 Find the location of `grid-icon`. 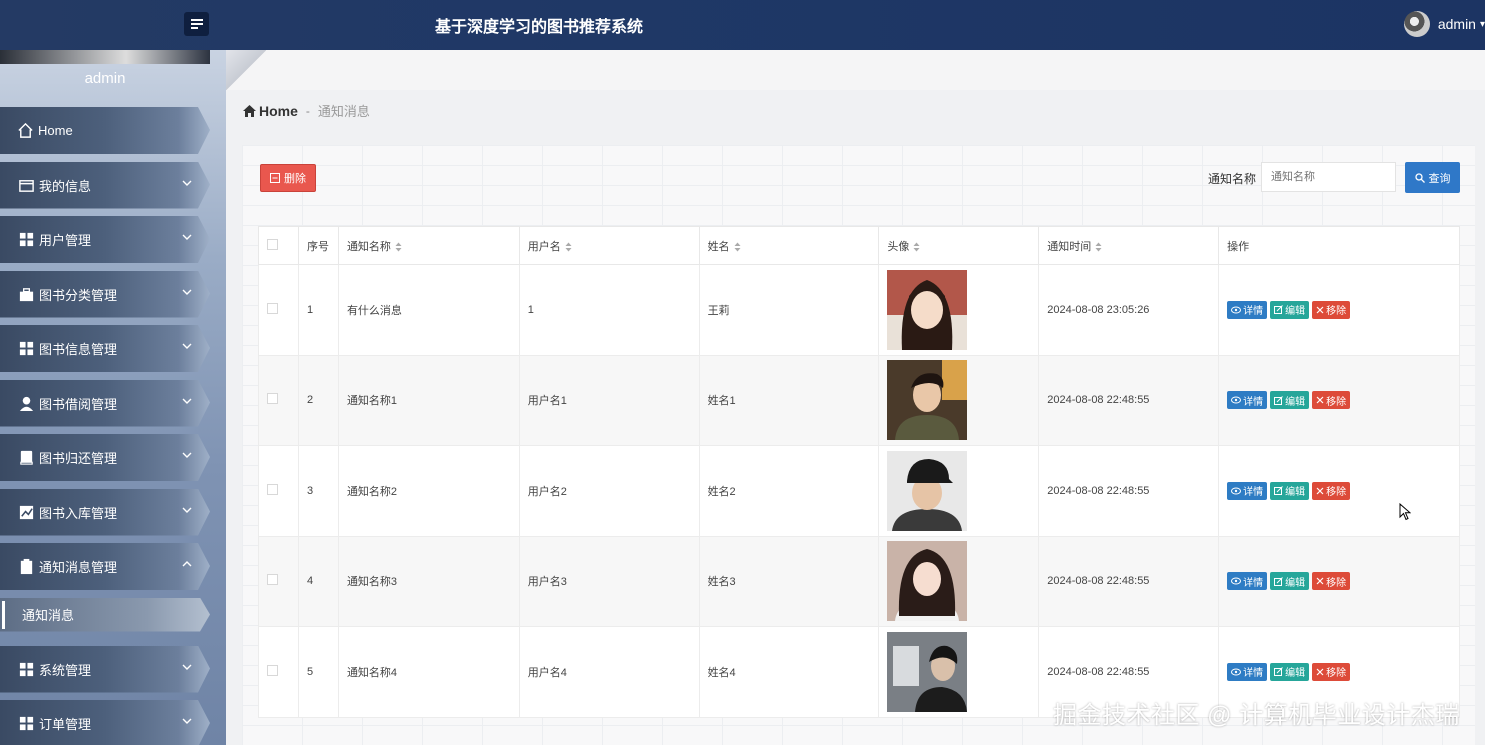

grid-icon is located at coordinates (26, 723).